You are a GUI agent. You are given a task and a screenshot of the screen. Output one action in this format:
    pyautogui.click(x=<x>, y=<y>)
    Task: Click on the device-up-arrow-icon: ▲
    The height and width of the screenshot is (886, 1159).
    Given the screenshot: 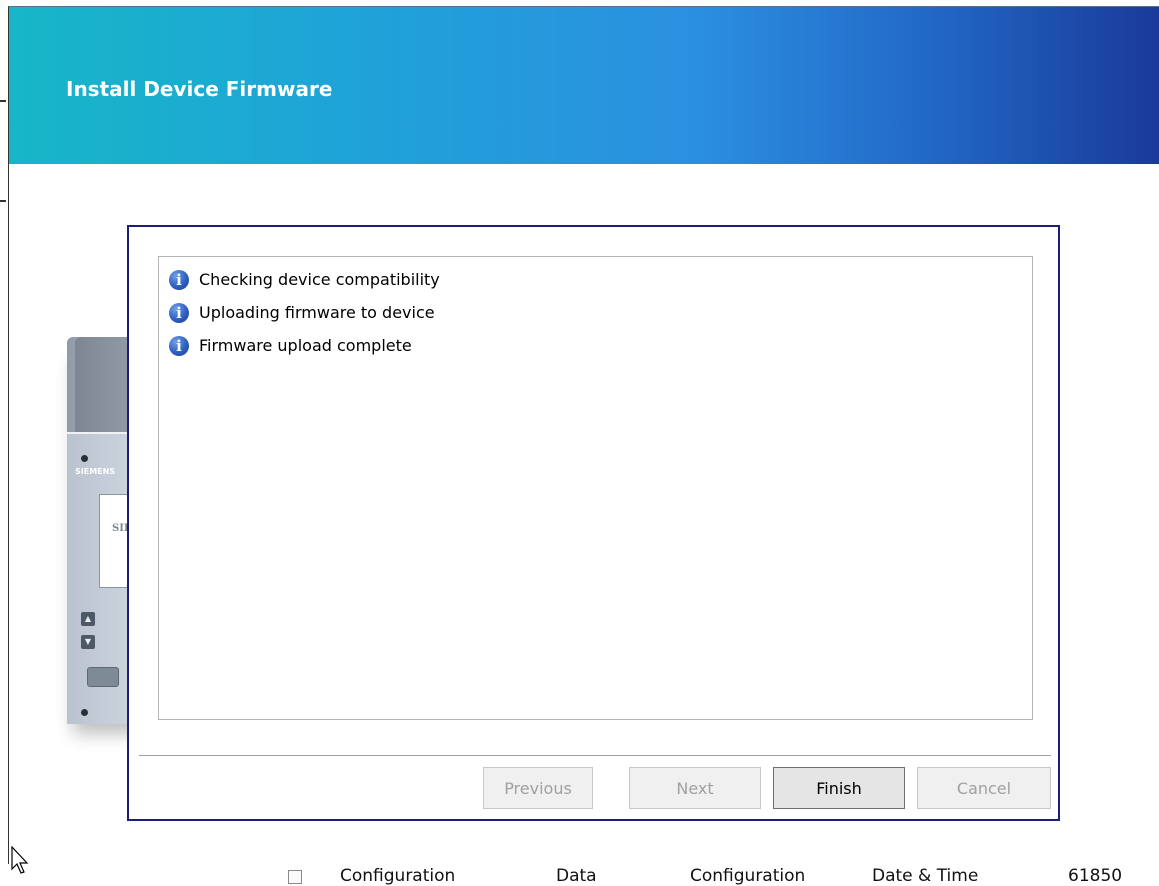 What is the action you would take?
    pyautogui.click(x=88, y=619)
    